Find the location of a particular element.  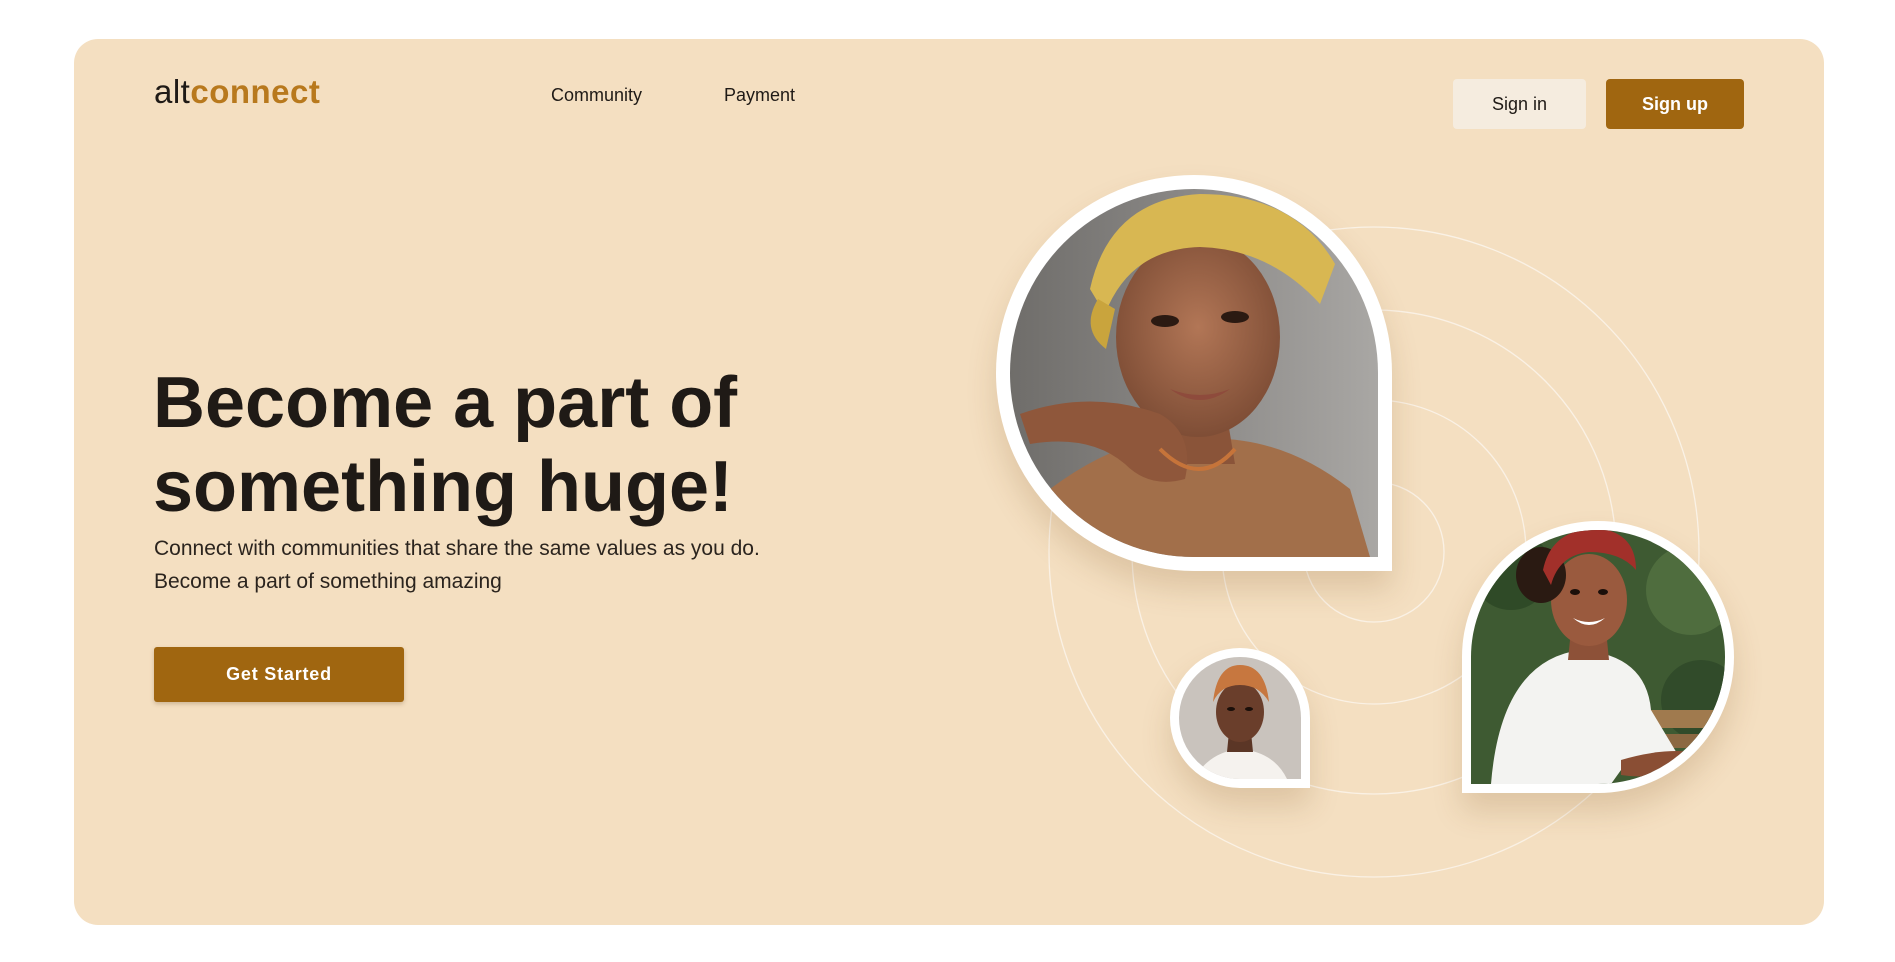

sign-in-label: Sign in is located at coordinates (1519, 103).